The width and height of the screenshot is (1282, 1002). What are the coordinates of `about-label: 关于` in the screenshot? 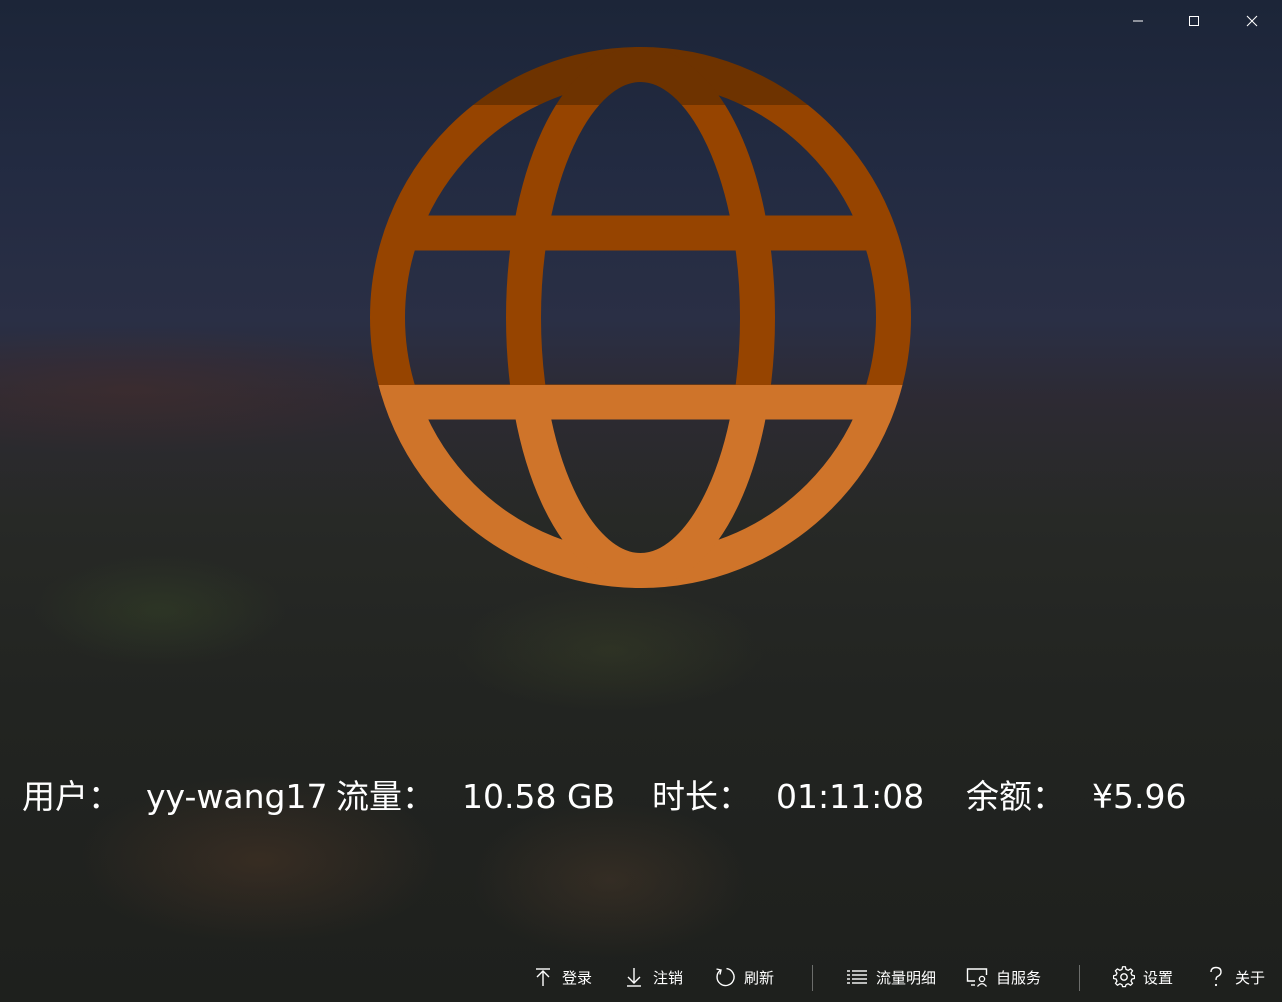 It's located at (1250, 977).